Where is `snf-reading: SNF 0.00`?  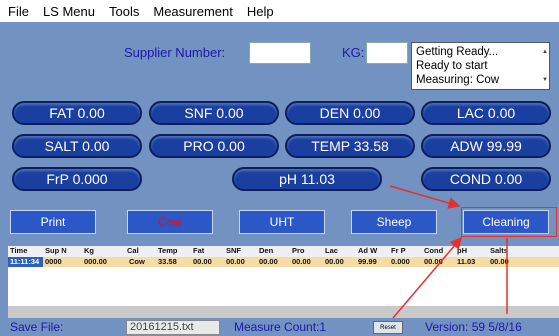
snf-reading: SNF 0.00 is located at coordinates (214, 113).